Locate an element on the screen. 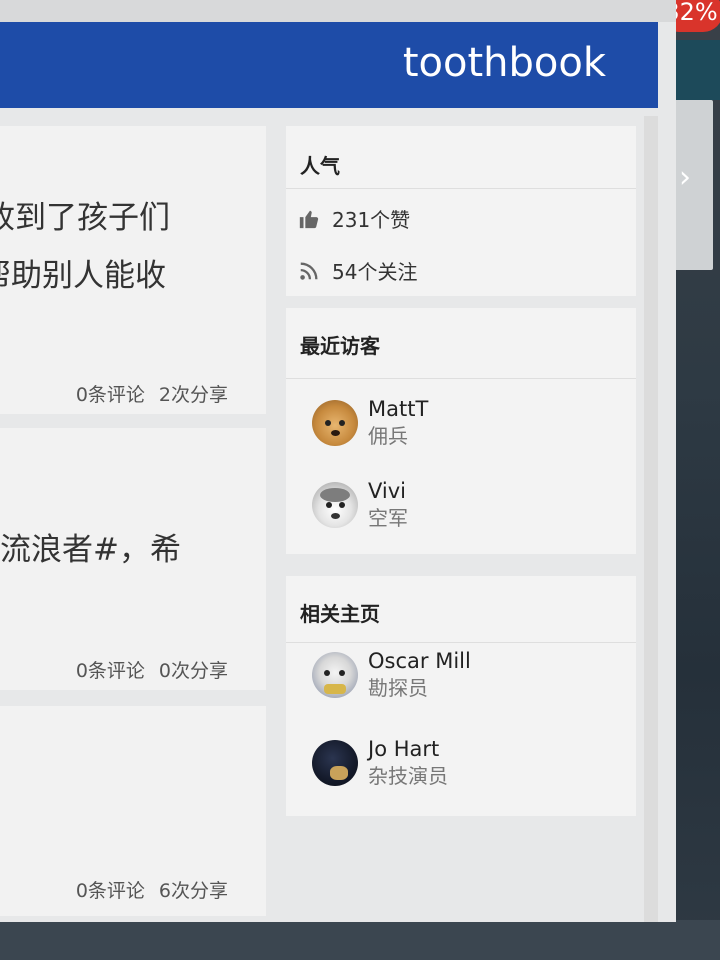 This screenshot has width=720, height=960. post-meta: 0条评论 6次分享 is located at coordinates (152, 889).